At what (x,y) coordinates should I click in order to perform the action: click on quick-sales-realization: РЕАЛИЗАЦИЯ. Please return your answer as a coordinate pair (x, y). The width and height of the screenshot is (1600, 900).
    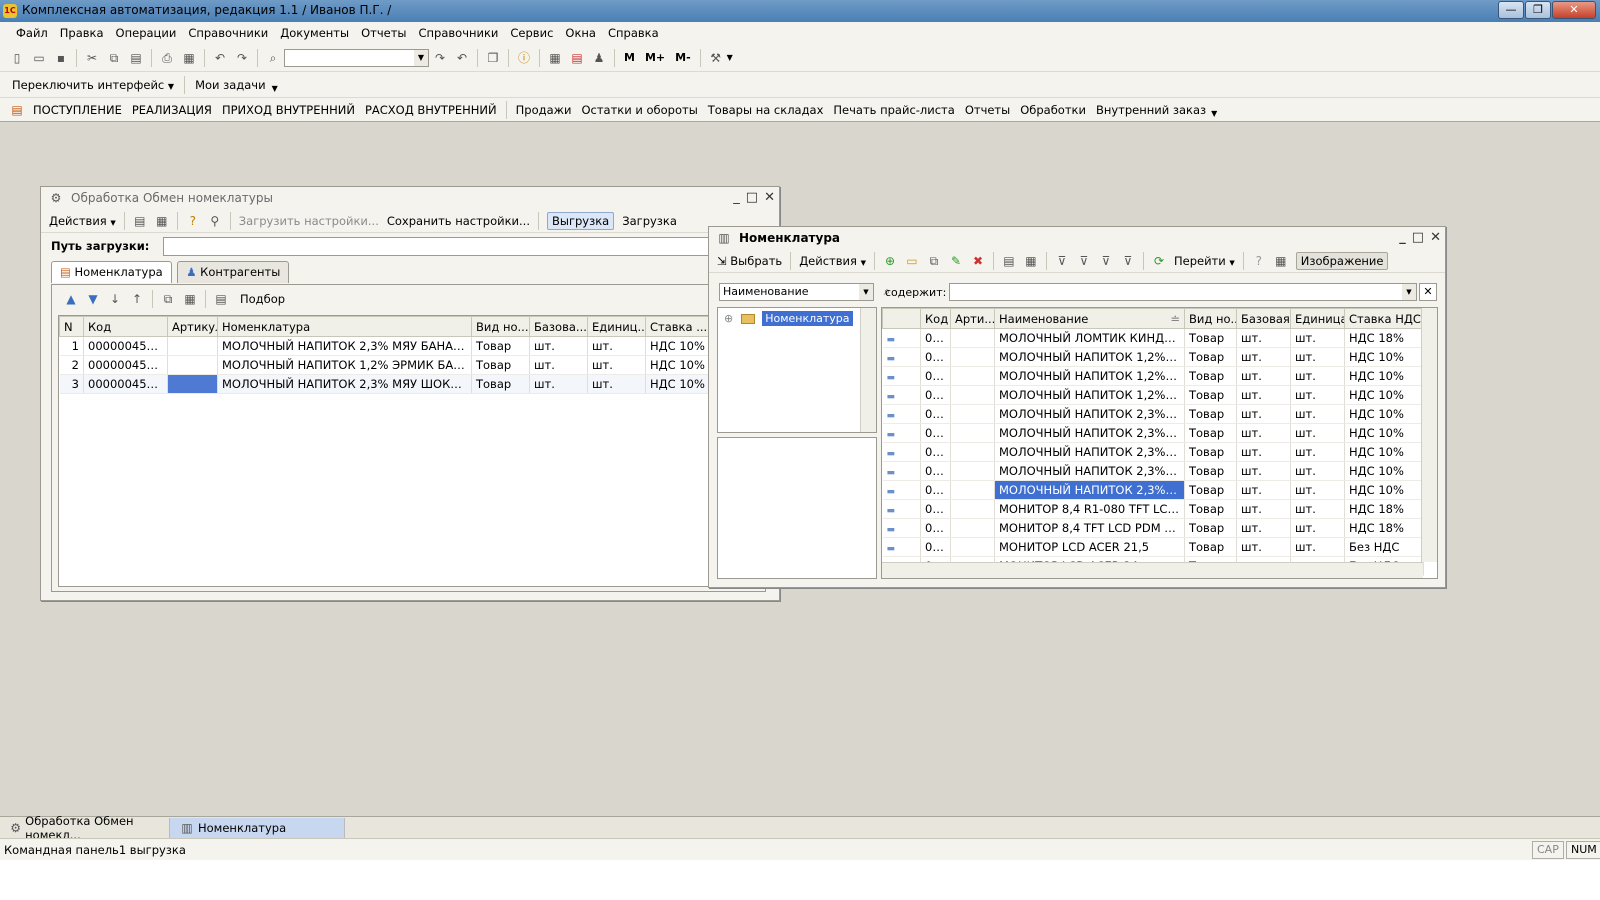
    Looking at the image, I should click on (172, 110).